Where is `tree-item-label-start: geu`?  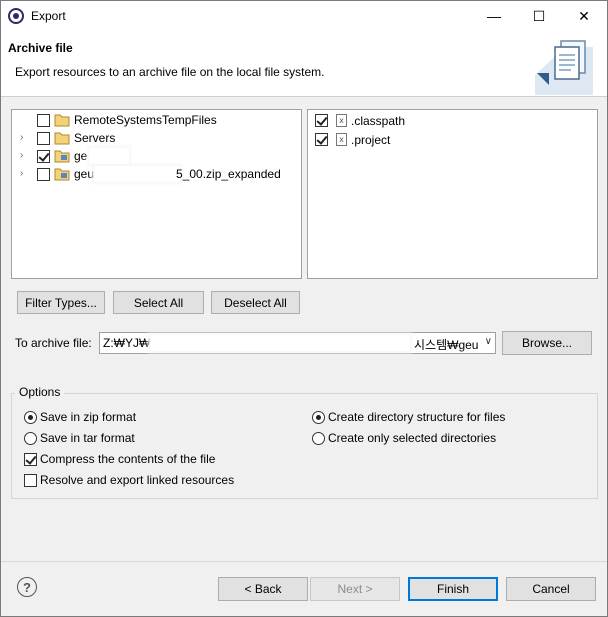 tree-item-label-start: geu is located at coordinates (84, 174).